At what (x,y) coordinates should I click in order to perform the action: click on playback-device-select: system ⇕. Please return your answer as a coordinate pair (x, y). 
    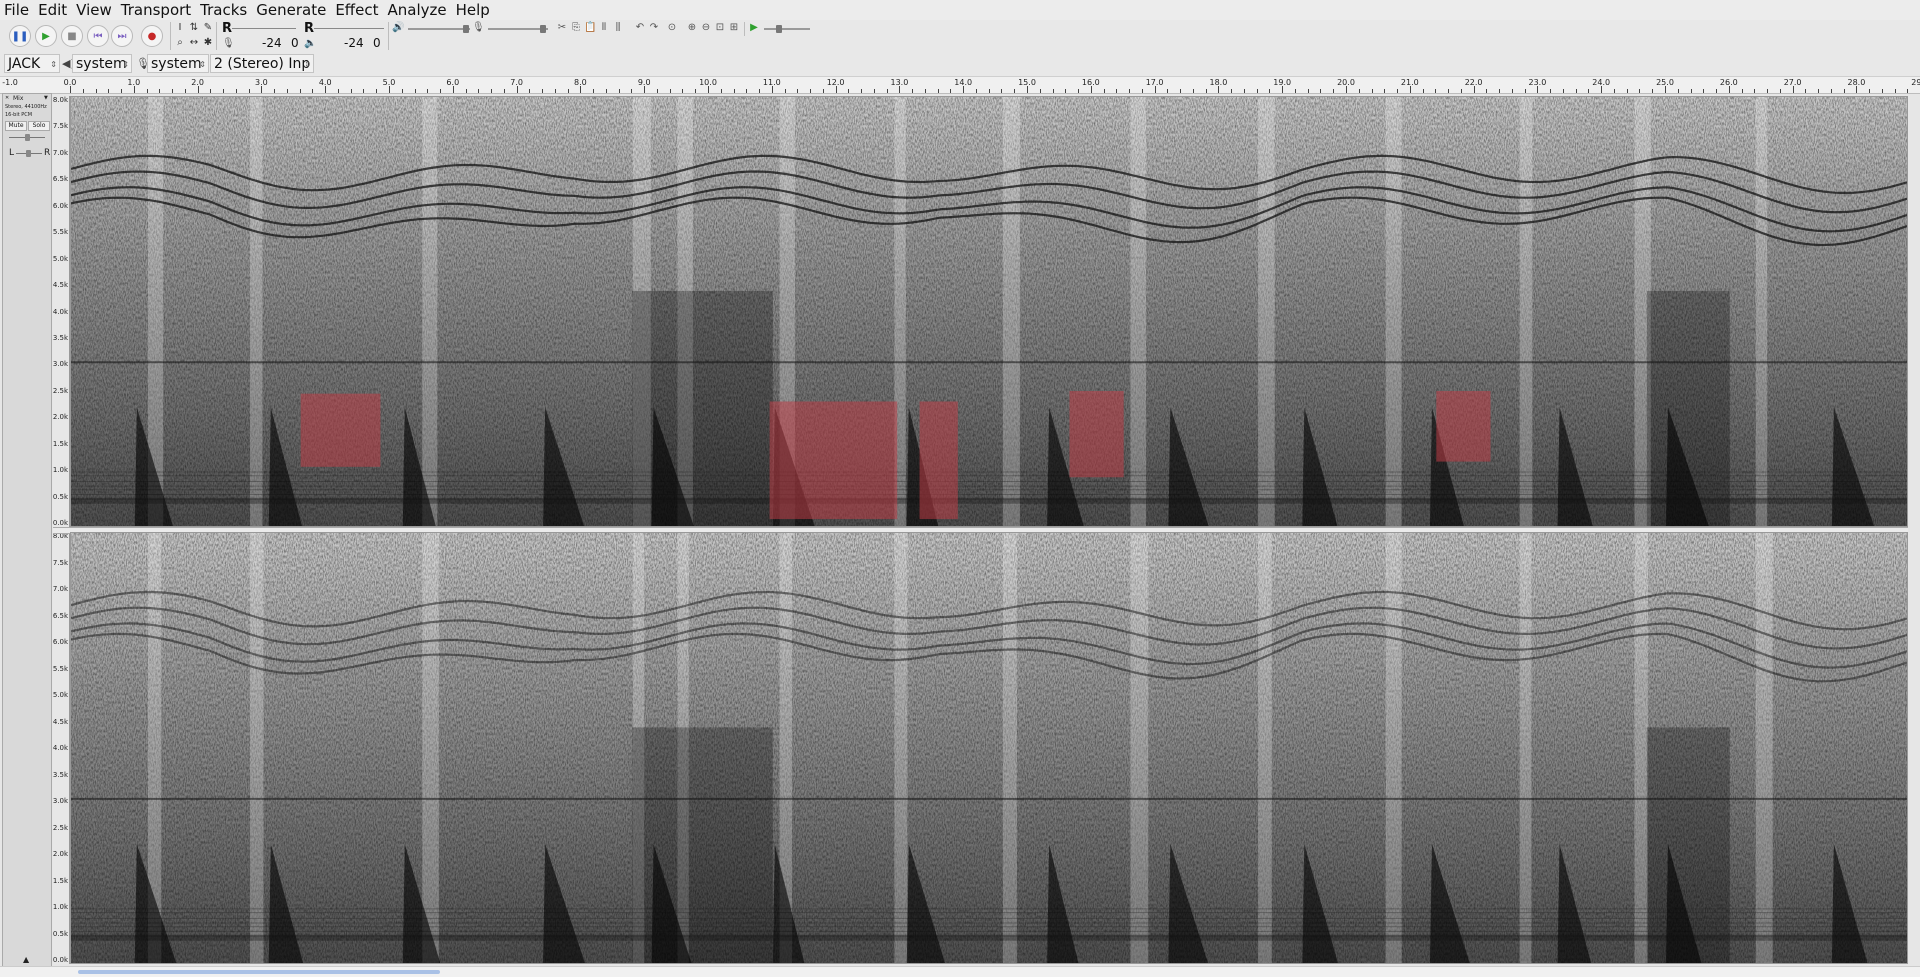
    Looking at the image, I should click on (102, 63).